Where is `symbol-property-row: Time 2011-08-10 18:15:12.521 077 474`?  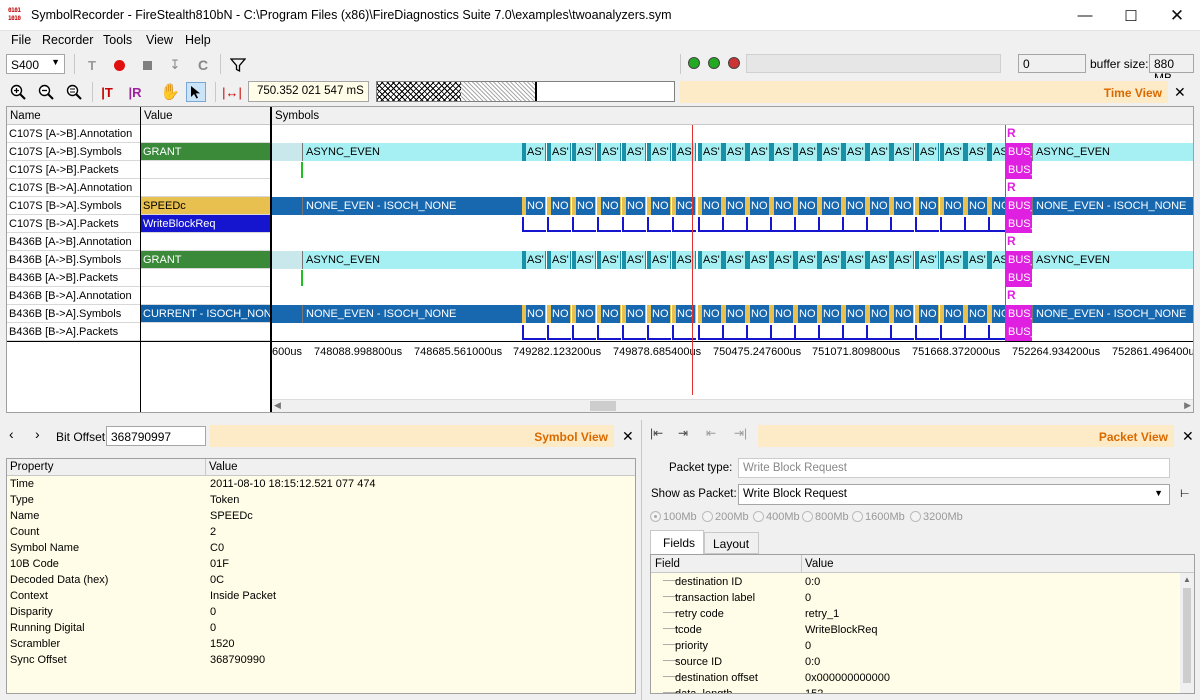 symbol-property-row: Time 2011-08-10 18:15:12.521 077 474 is located at coordinates (321, 485).